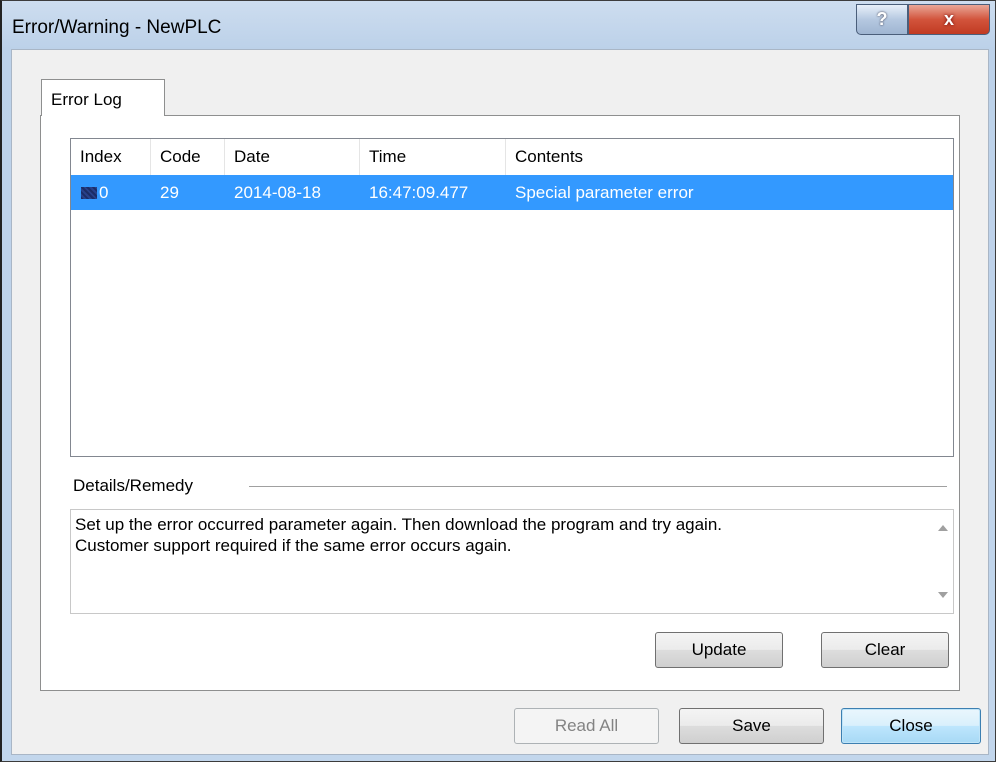 This screenshot has height=762, width=996. I want to click on column-header-date: Date, so click(292, 157).